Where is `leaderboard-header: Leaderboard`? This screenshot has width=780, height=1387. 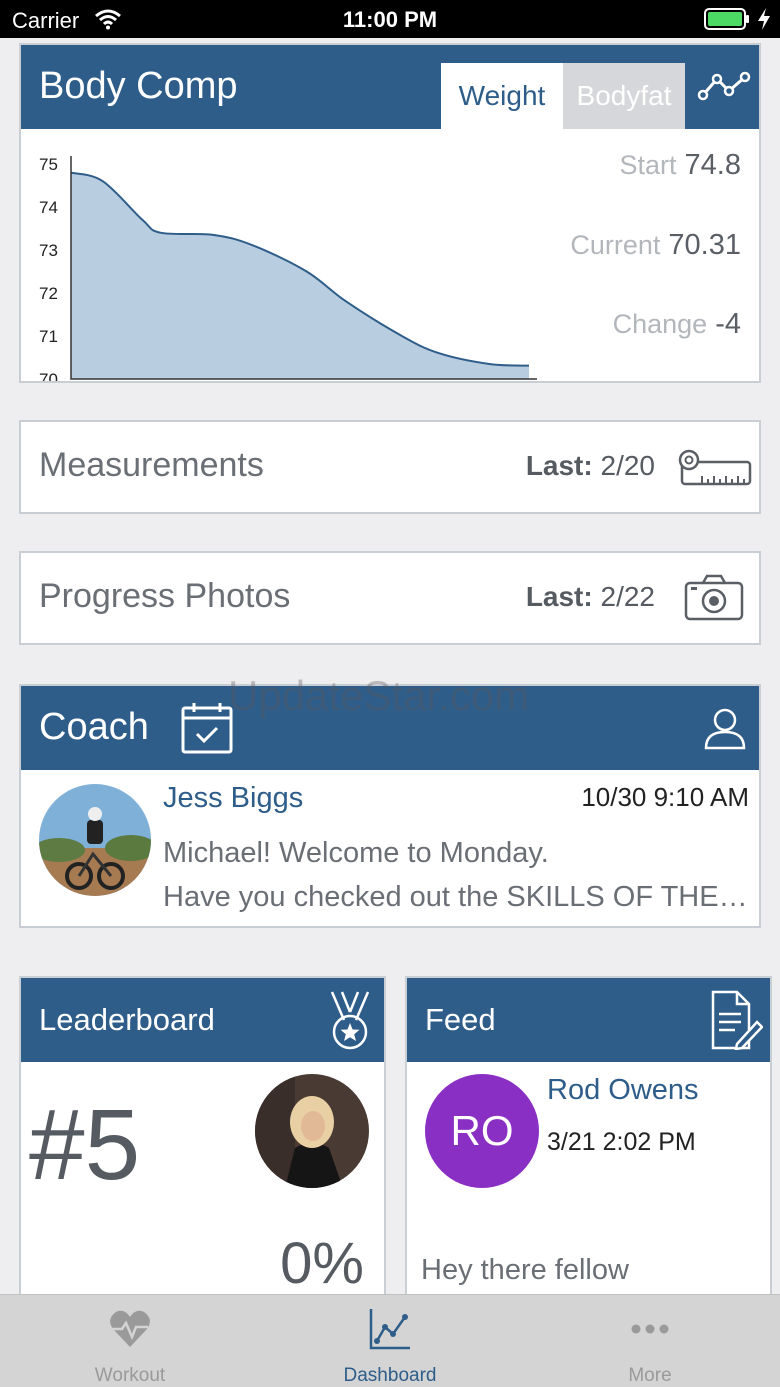 leaderboard-header: Leaderboard is located at coordinates (202, 1020).